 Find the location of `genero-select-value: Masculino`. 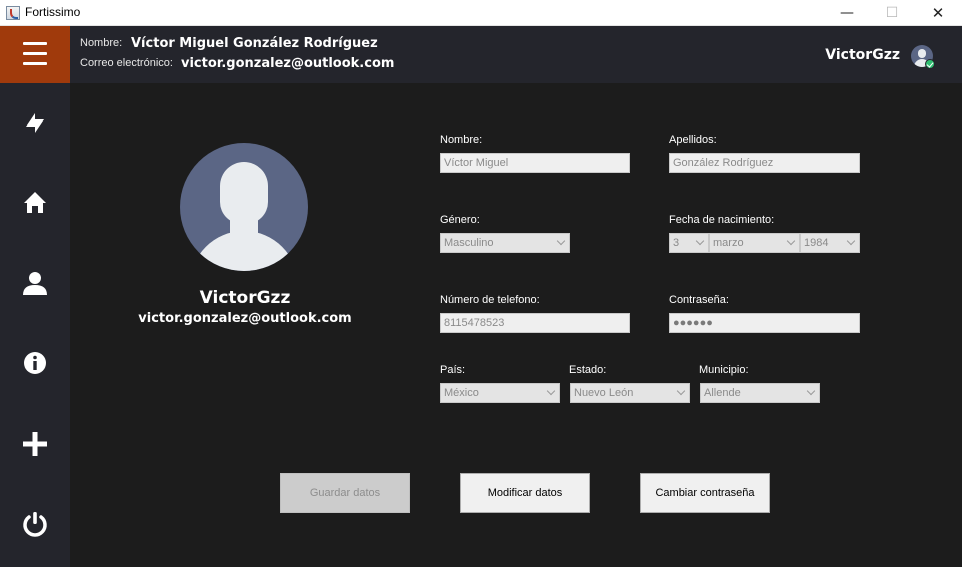

genero-select-value: Masculino is located at coordinates (469, 243).